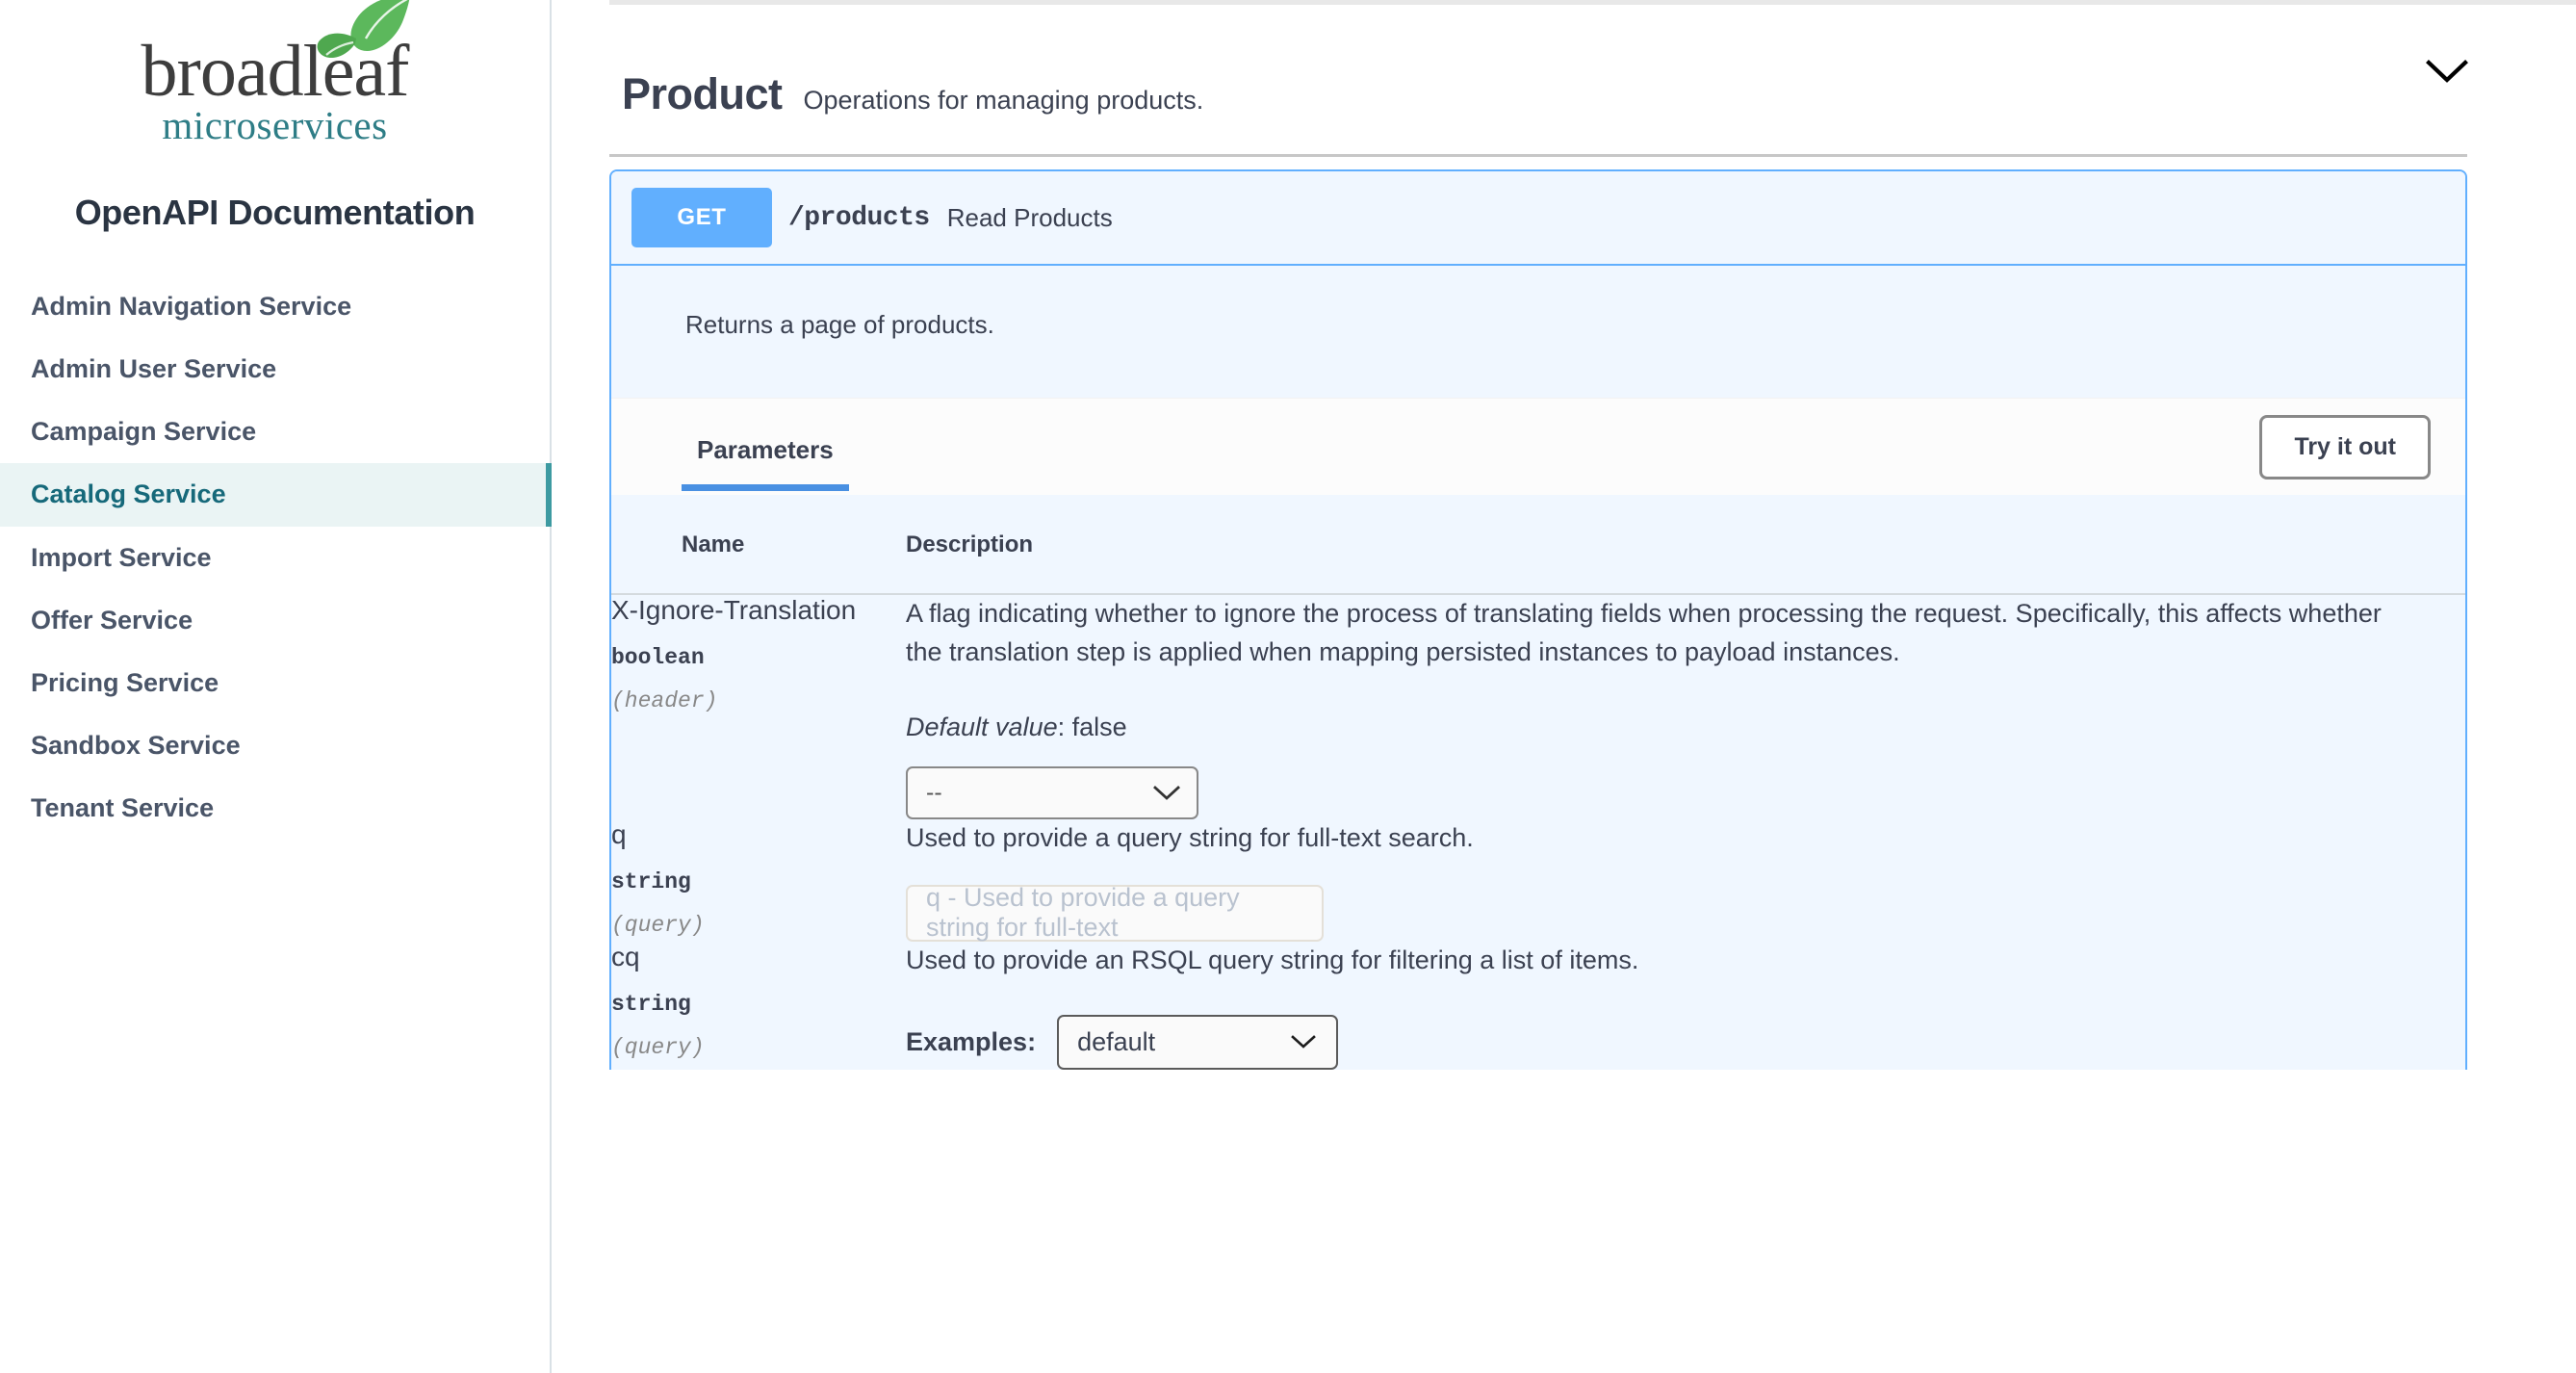 The width and height of the screenshot is (2576, 1373). I want to click on section-divider, so click(1538, 155).